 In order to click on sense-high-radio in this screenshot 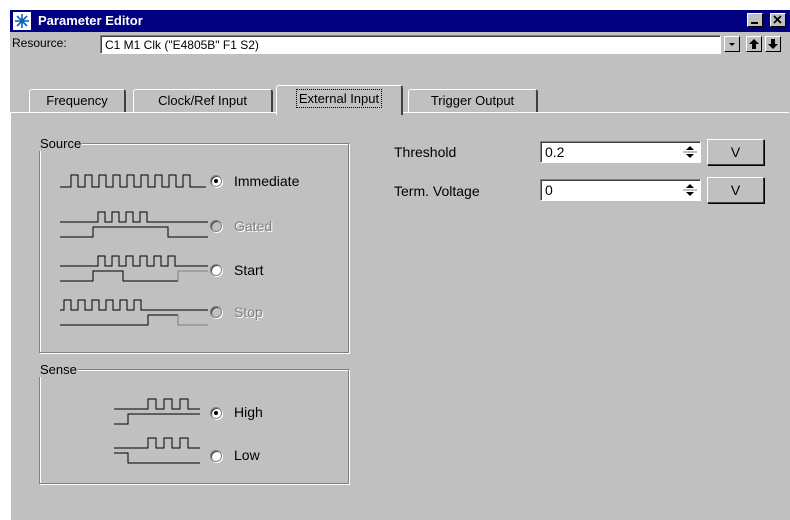, I will do `click(216, 413)`.